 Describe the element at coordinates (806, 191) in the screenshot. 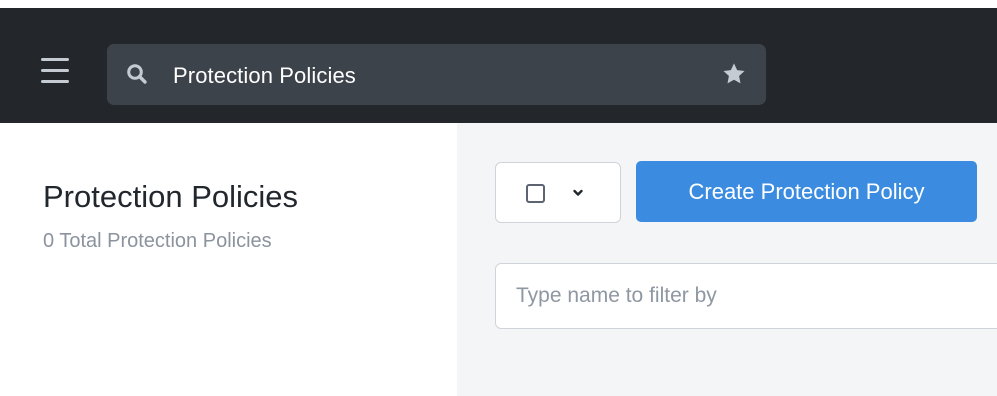

I see `create-protection-policy-button: Create Protection Policy` at that location.